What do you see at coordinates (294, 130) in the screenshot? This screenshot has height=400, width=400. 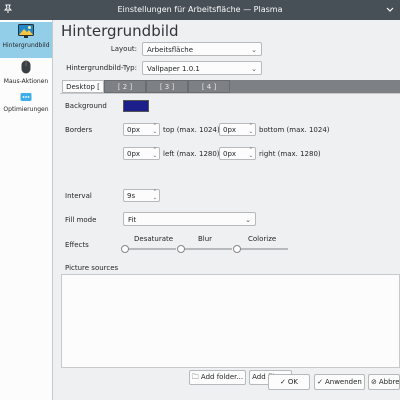 I see `border-bottom-label: bottom (max. 1024)` at bounding box center [294, 130].